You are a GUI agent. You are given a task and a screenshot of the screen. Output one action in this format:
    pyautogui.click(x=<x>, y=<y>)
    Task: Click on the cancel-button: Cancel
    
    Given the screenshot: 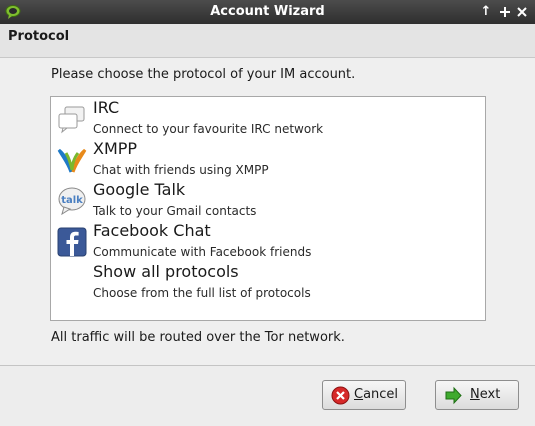 What is the action you would take?
    pyautogui.click(x=364, y=395)
    